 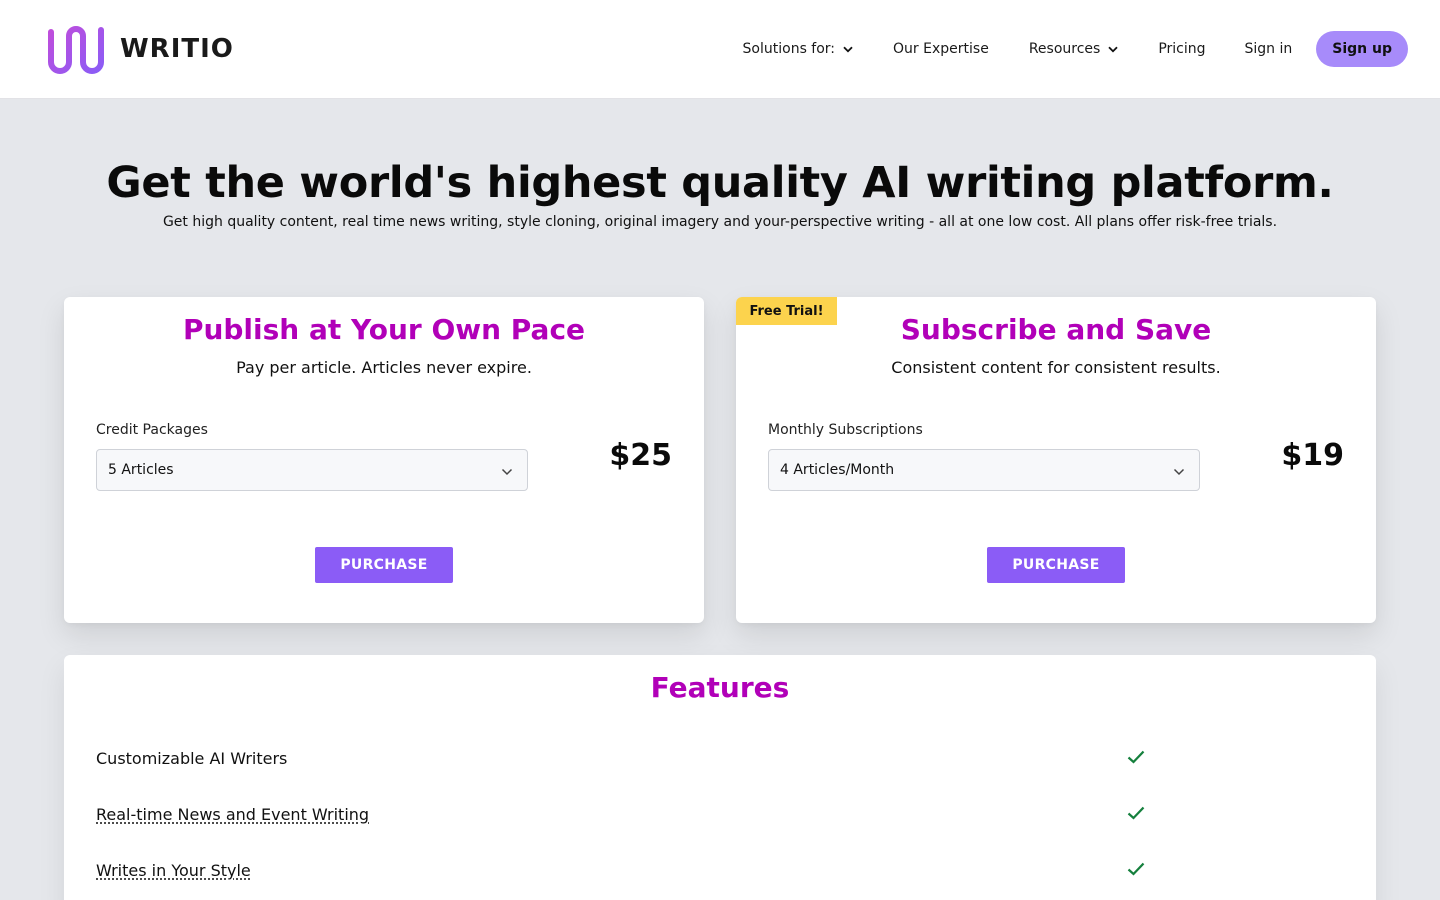 I want to click on select-value: 4 Articles/Month, so click(x=837, y=470).